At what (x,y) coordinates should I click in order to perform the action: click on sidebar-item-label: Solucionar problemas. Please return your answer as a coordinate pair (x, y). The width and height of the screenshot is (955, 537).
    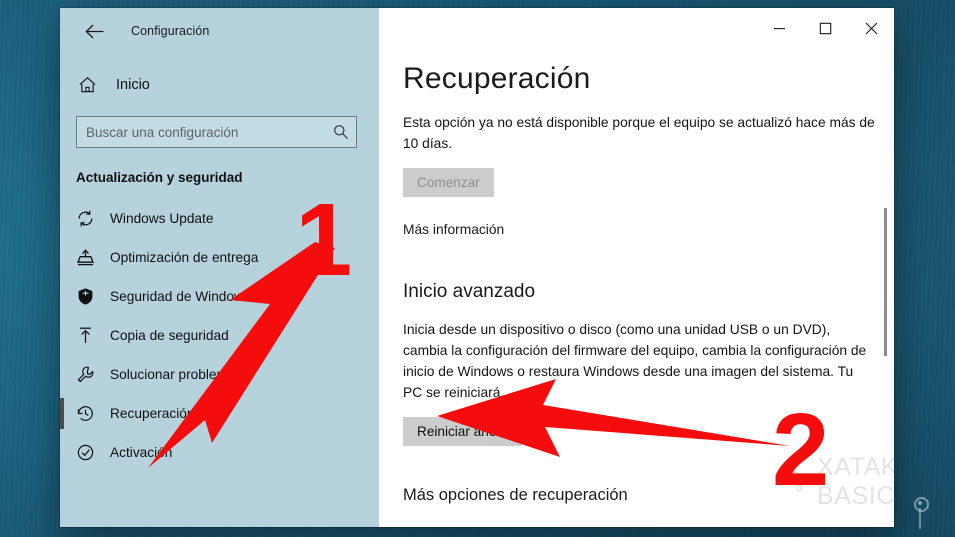
    Looking at the image, I should click on (176, 374).